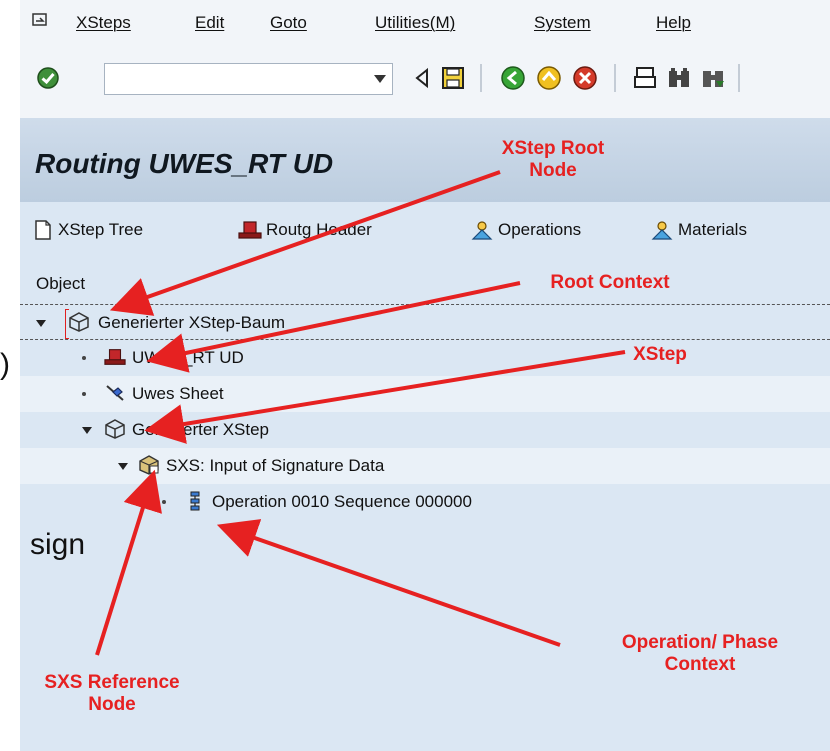  Describe the element at coordinates (58, 544) in the screenshot. I see `background-text-fragment: sign` at that location.